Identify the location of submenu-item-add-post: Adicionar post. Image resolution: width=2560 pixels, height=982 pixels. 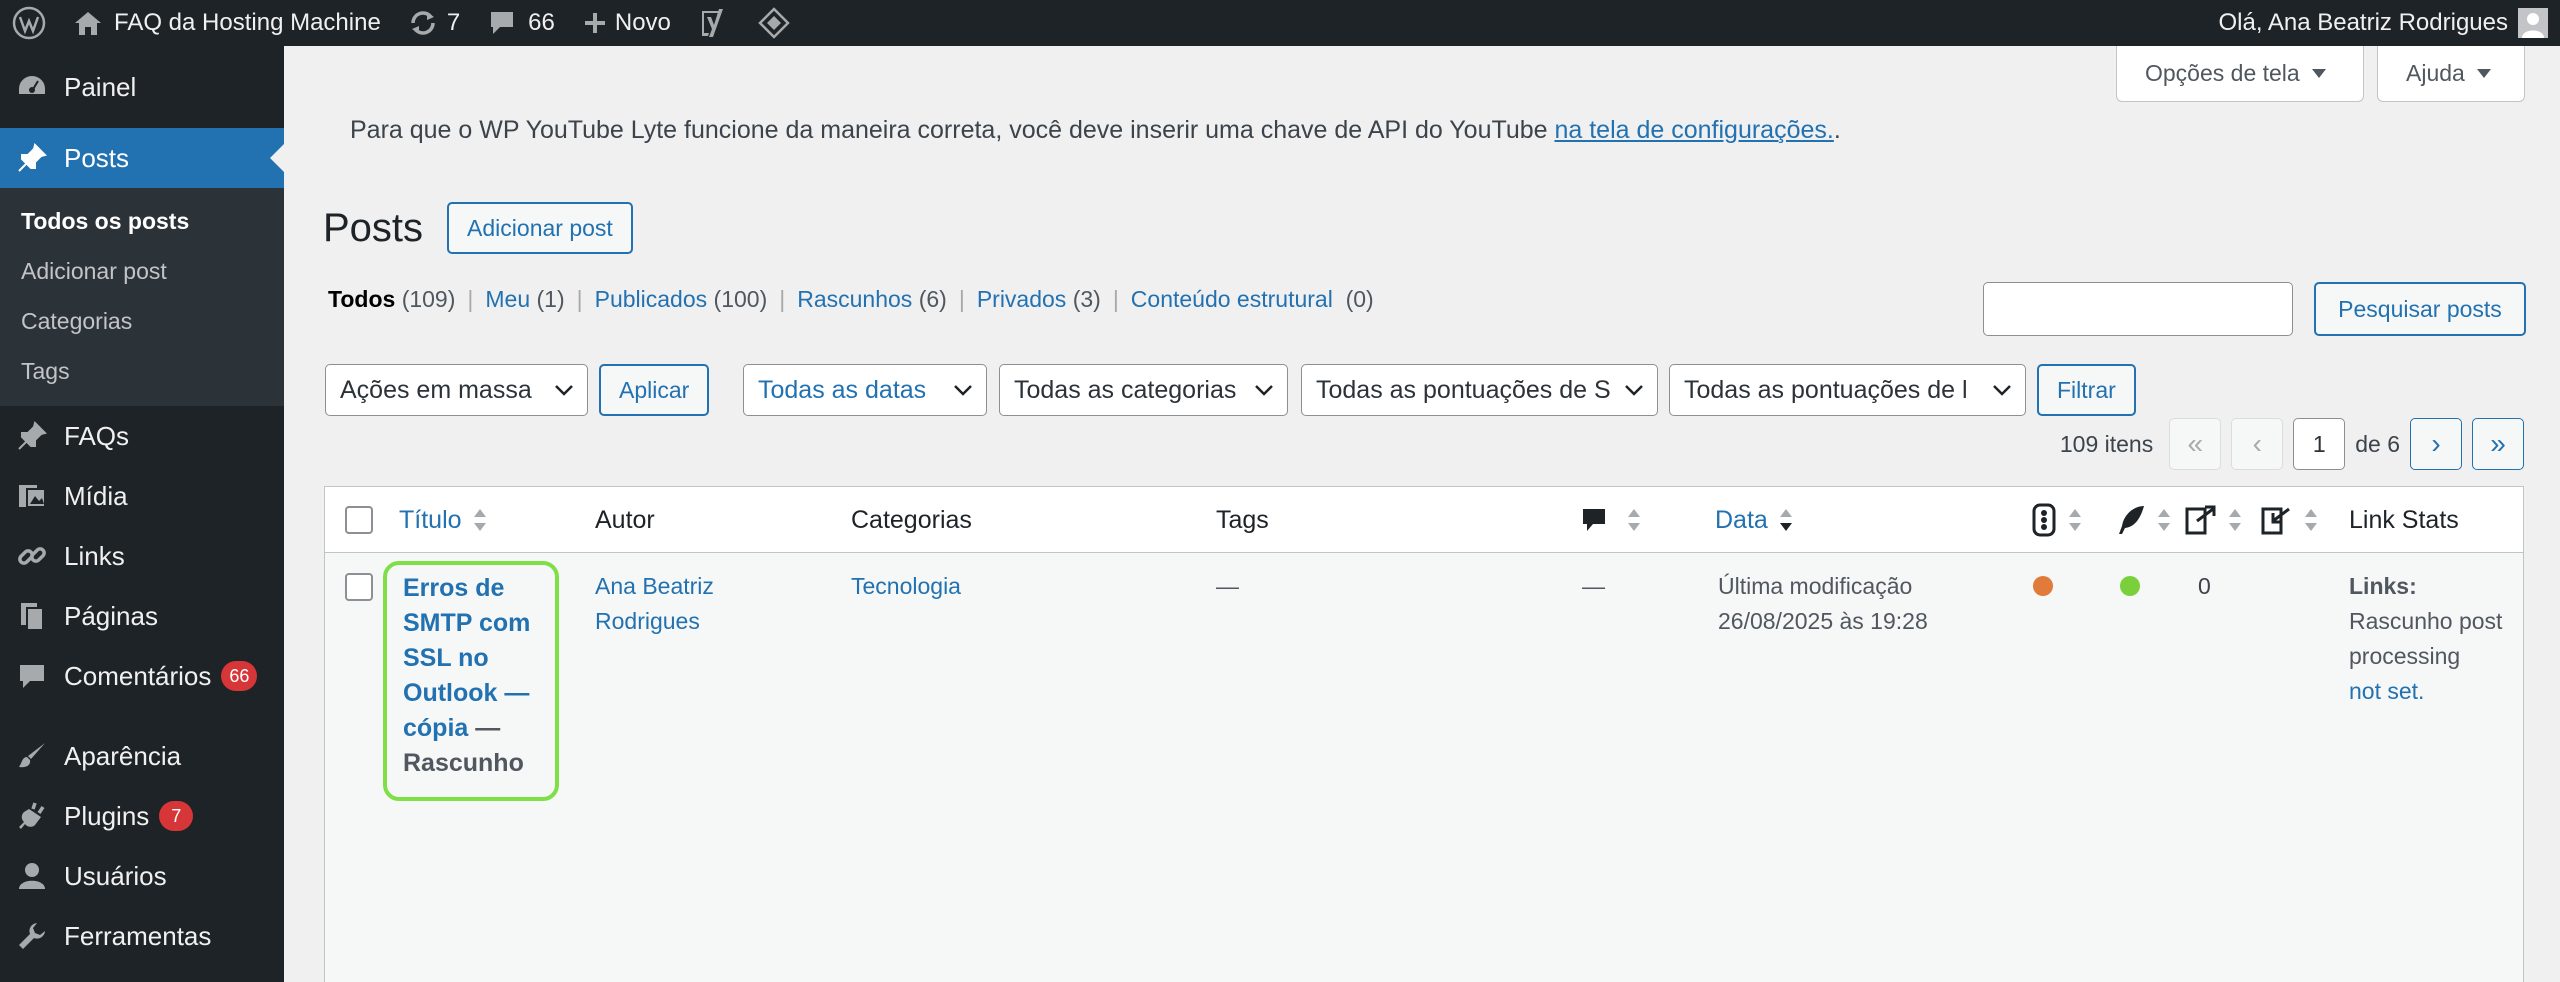
(142, 271).